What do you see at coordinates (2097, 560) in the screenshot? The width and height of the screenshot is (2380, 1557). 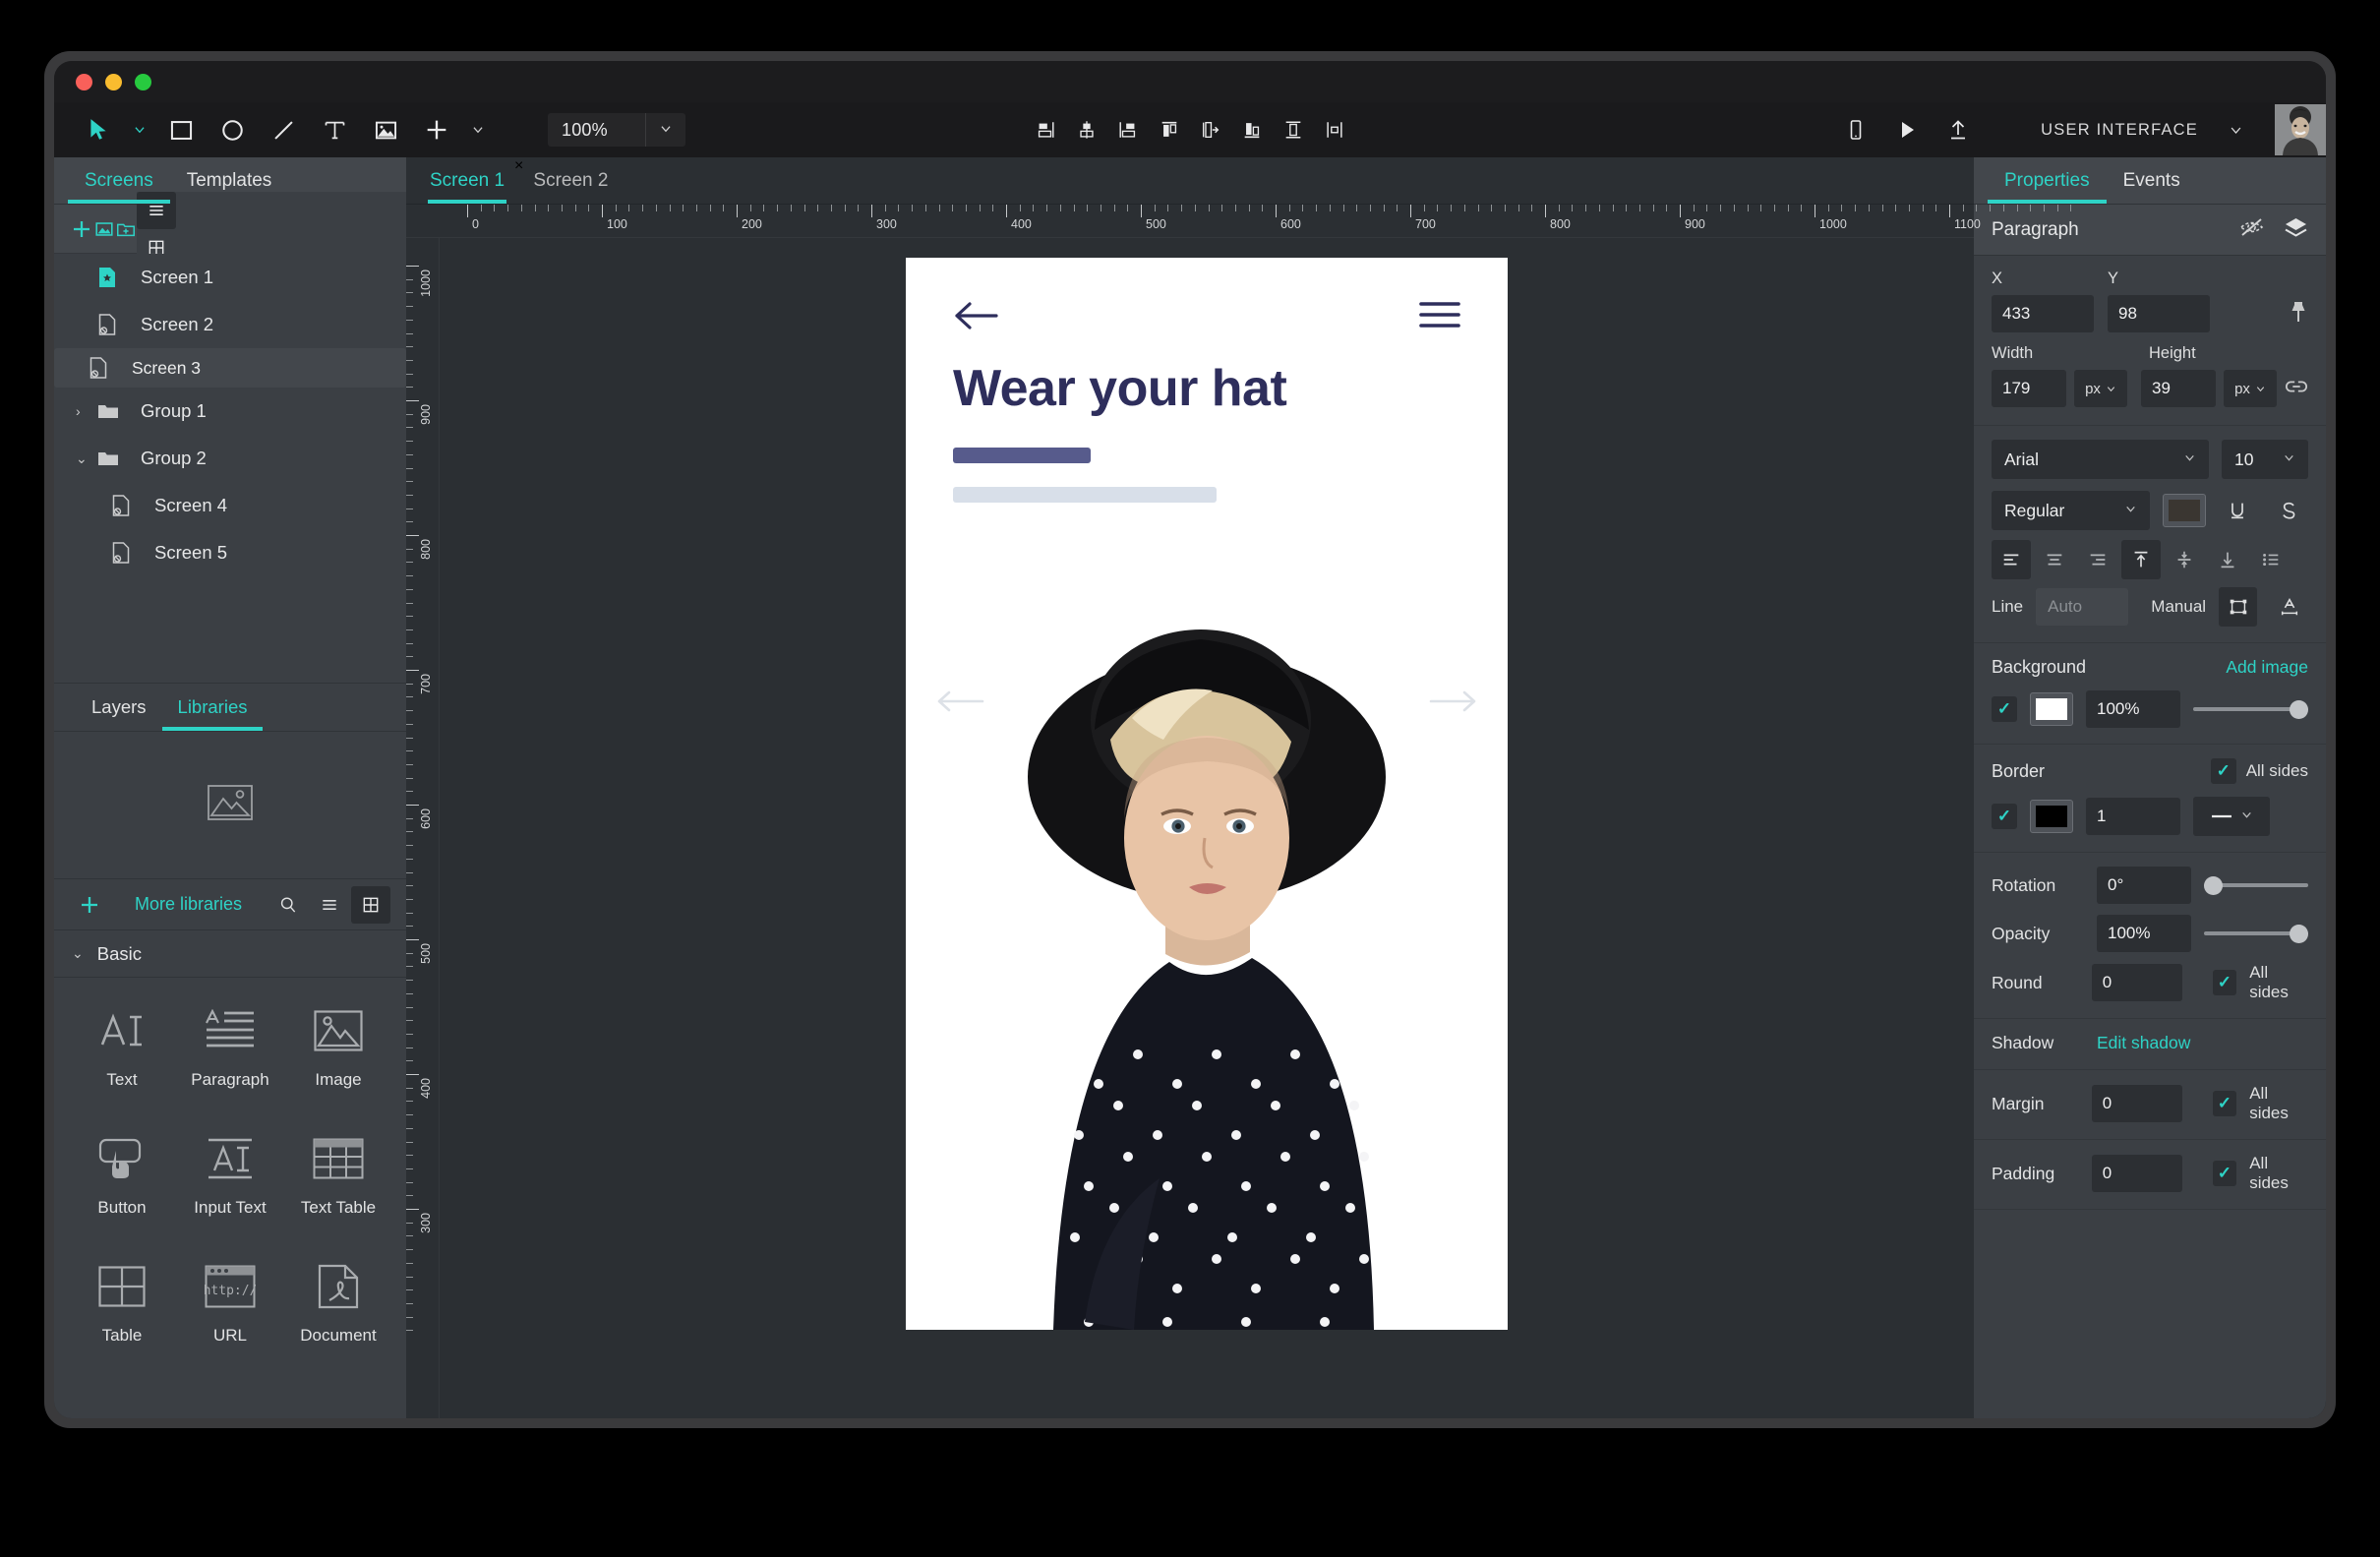 I see `align-text-right-icon` at bounding box center [2097, 560].